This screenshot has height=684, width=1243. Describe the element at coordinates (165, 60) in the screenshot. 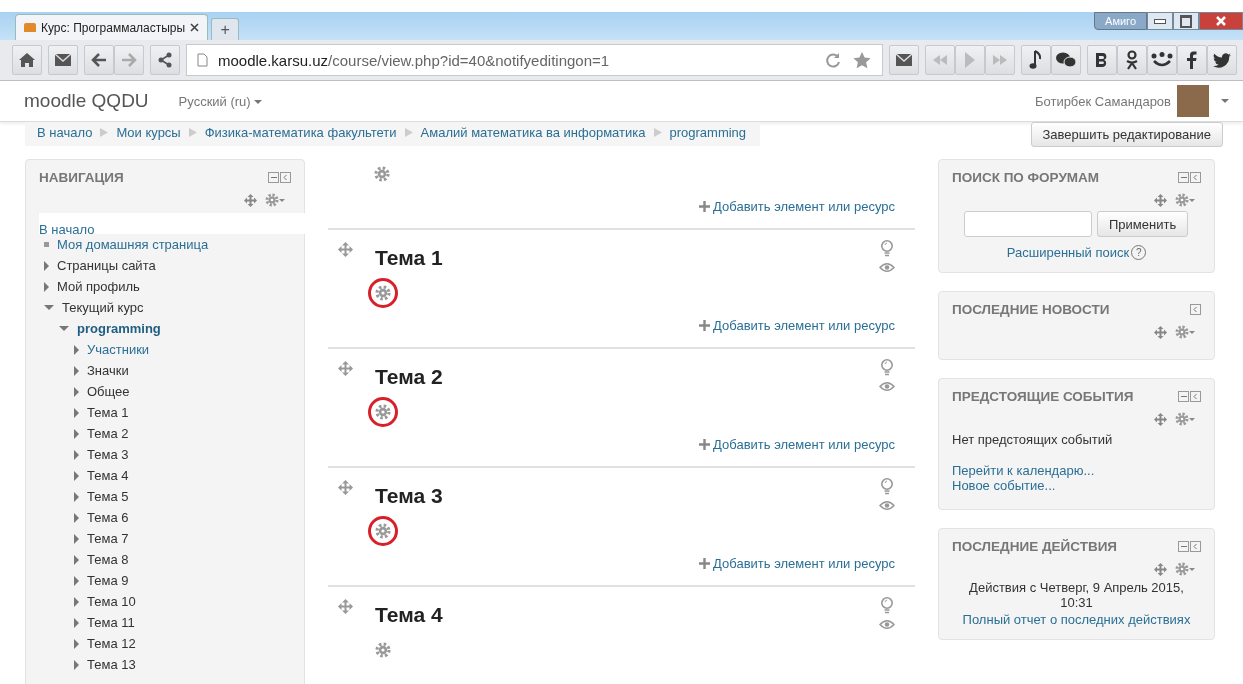

I see `share-button` at that location.